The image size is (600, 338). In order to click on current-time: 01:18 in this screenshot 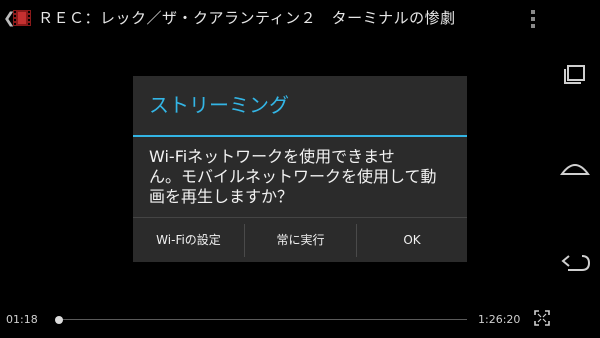, I will do `click(22, 319)`.